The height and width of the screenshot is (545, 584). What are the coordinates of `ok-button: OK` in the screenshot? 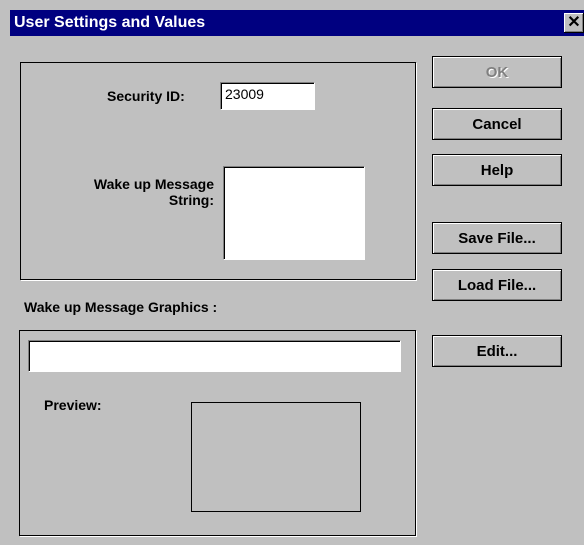 It's located at (497, 72).